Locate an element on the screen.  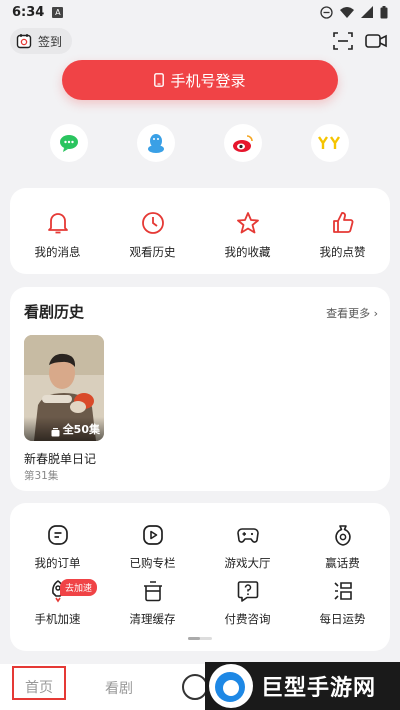
battery-icon is located at coordinates (384, 11).